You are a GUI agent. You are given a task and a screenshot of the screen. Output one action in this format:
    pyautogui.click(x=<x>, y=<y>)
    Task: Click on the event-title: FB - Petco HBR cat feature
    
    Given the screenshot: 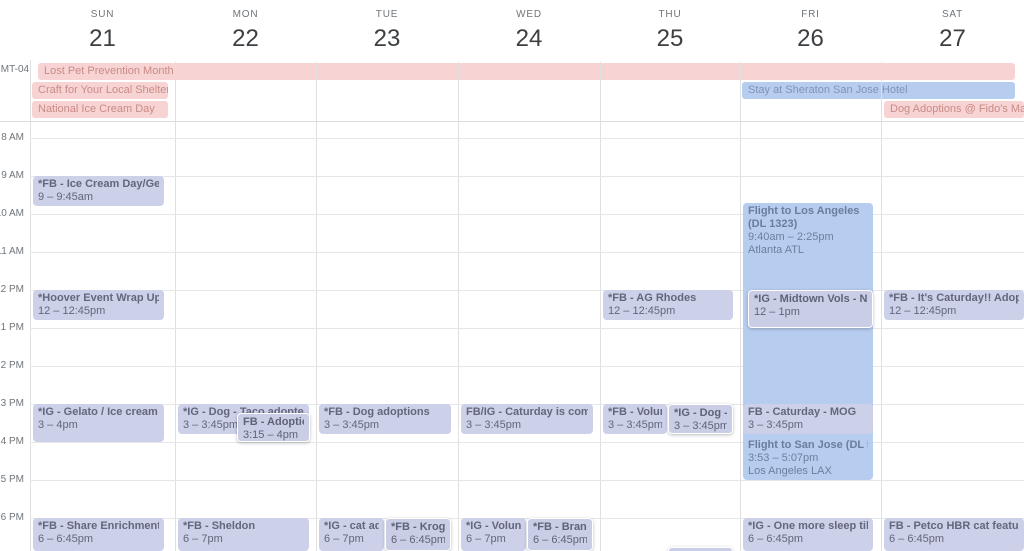 What is the action you would take?
    pyautogui.click(x=954, y=526)
    